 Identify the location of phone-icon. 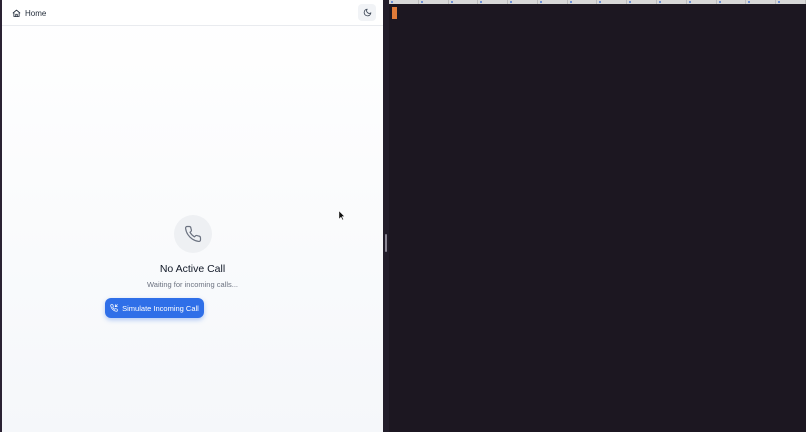
(192, 234).